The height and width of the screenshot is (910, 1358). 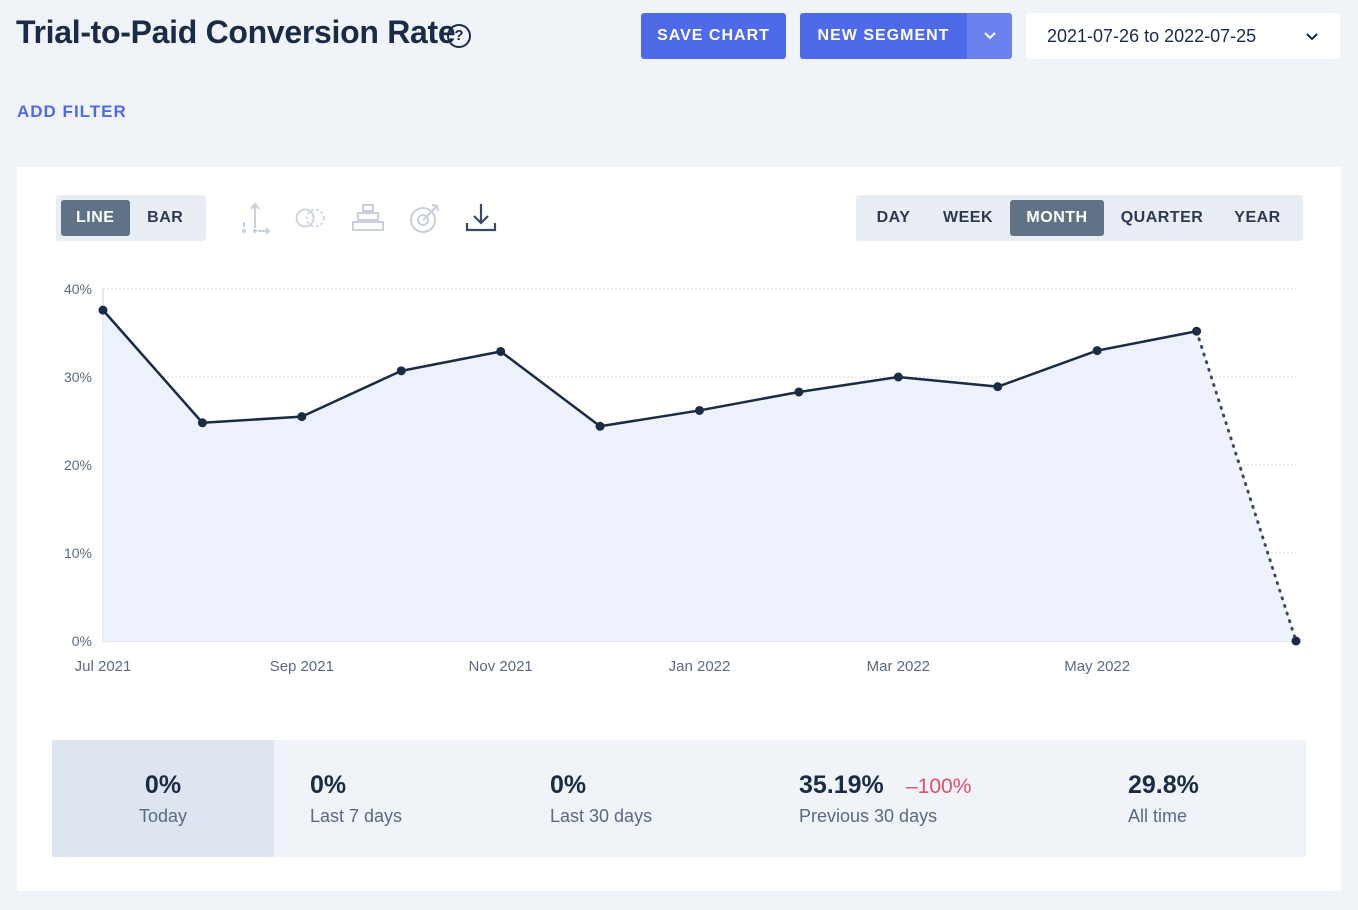 I want to click on period-week: WEEK, so click(x=968, y=218).